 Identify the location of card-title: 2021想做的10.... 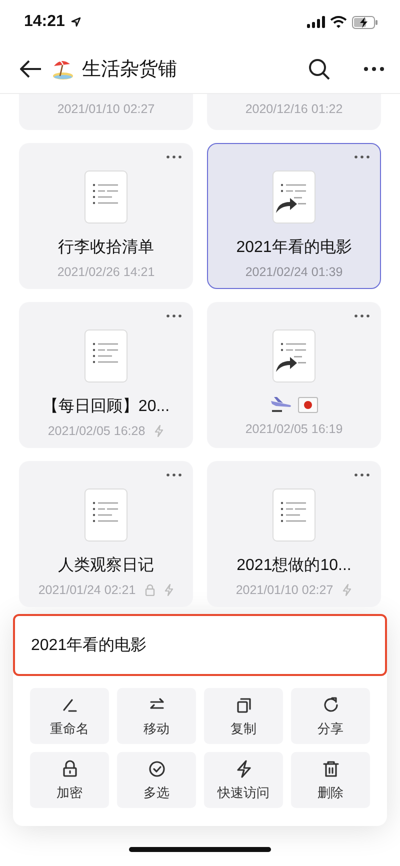
(294, 566).